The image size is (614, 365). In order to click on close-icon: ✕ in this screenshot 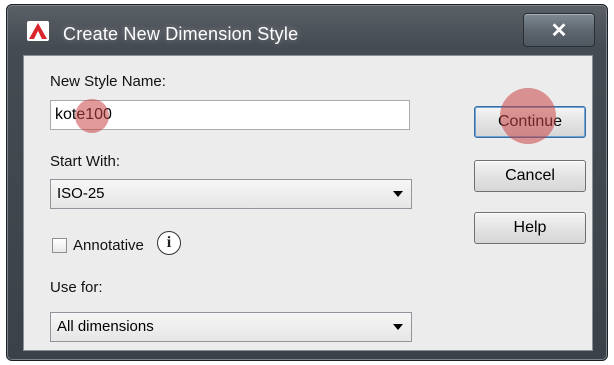, I will do `click(559, 30)`.